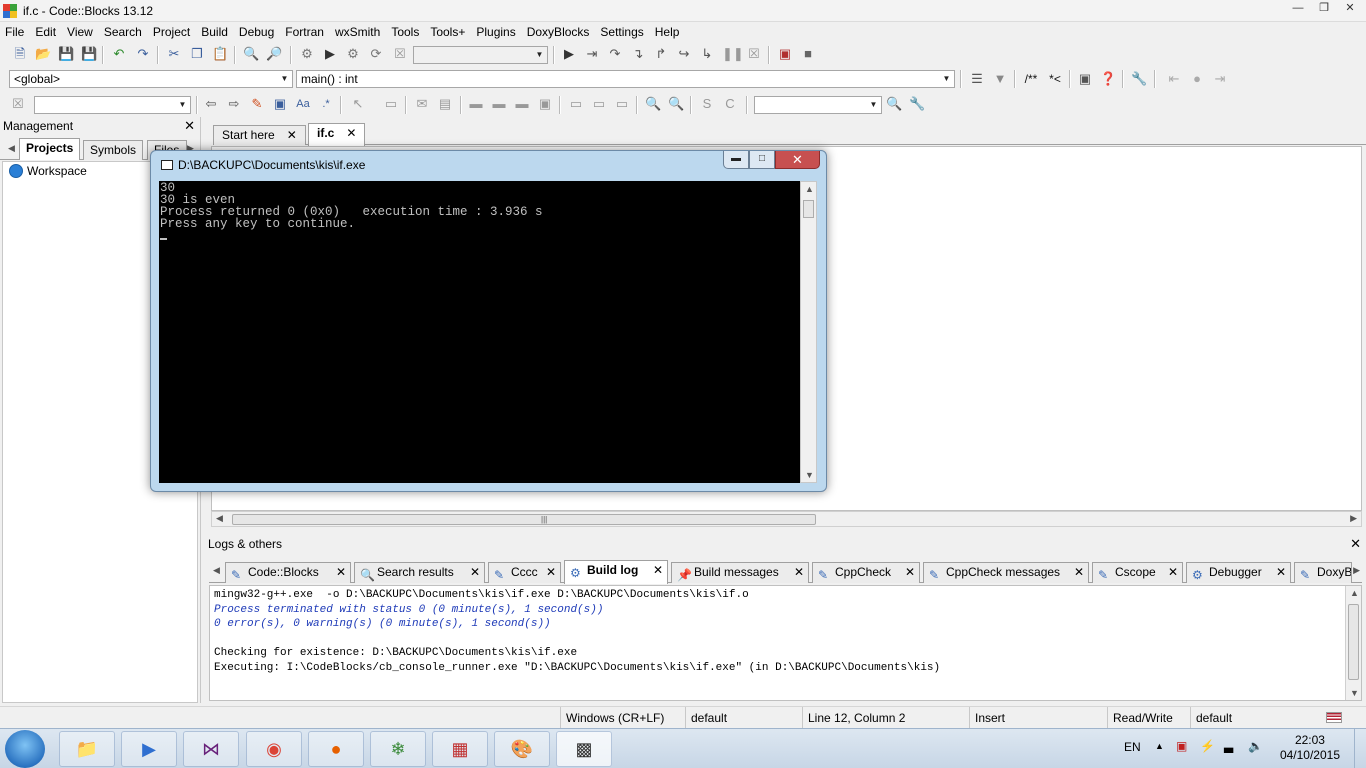 This screenshot has width=1366, height=768. What do you see at coordinates (211, 104) in the screenshot?
I see `search-prev-icon: ⇦` at bounding box center [211, 104].